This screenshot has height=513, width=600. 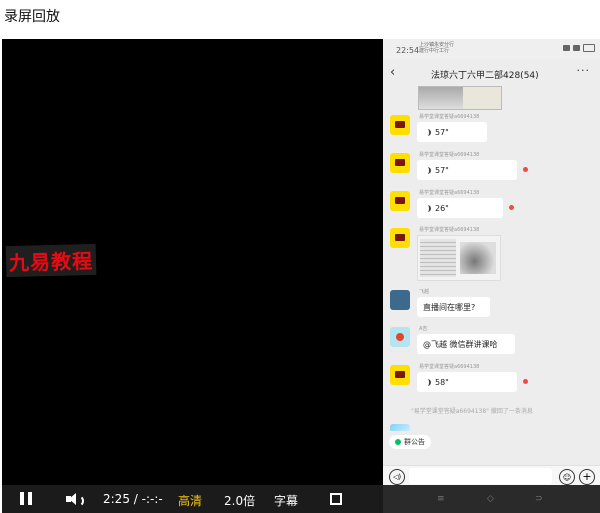 What do you see at coordinates (453, 307) in the screenshot?
I see `text-bubble: 直播间在哪里?` at bounding box center [453, 307].